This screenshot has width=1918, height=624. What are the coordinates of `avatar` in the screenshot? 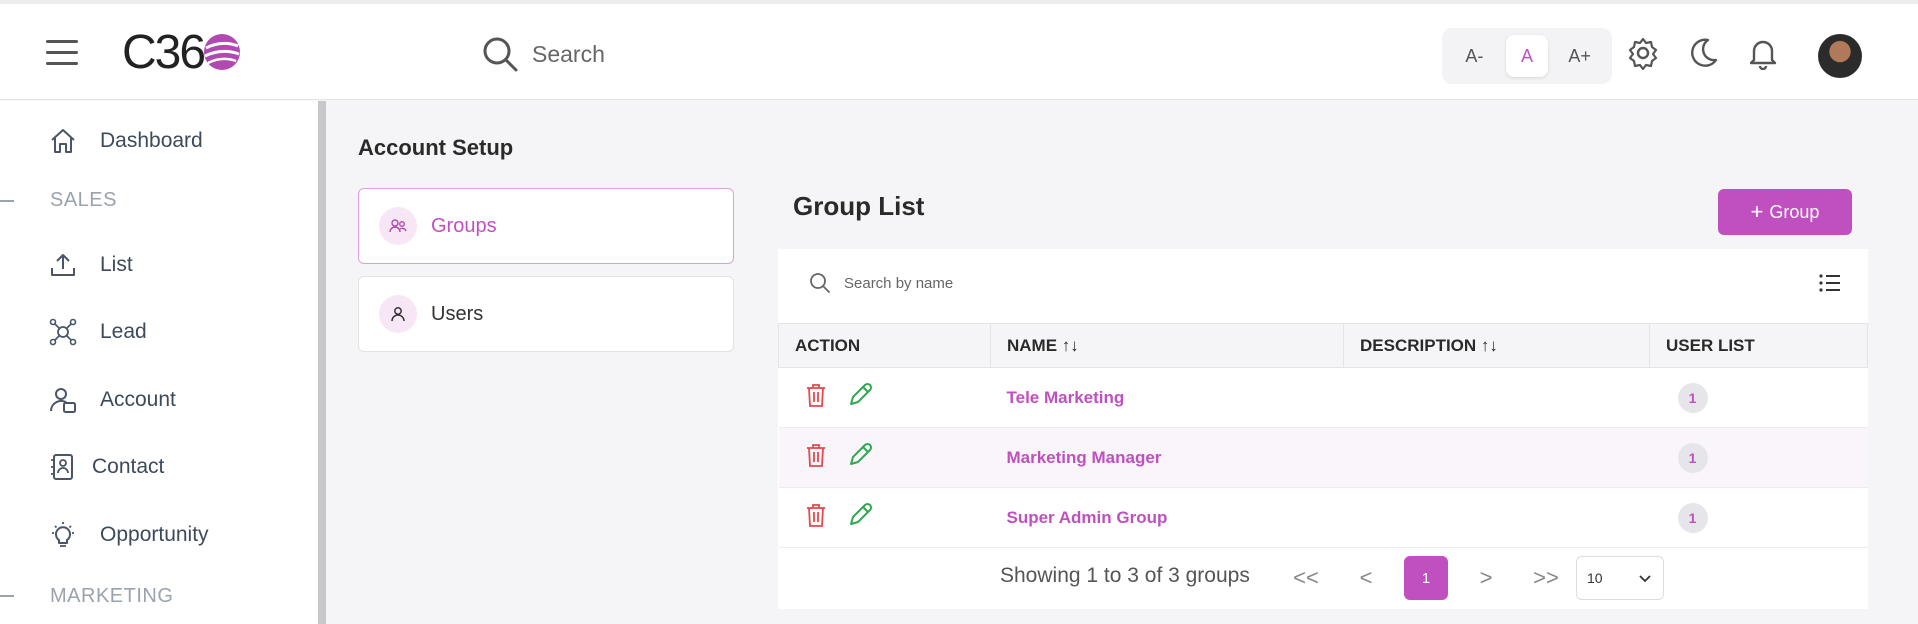 It's located at (1840, 56).